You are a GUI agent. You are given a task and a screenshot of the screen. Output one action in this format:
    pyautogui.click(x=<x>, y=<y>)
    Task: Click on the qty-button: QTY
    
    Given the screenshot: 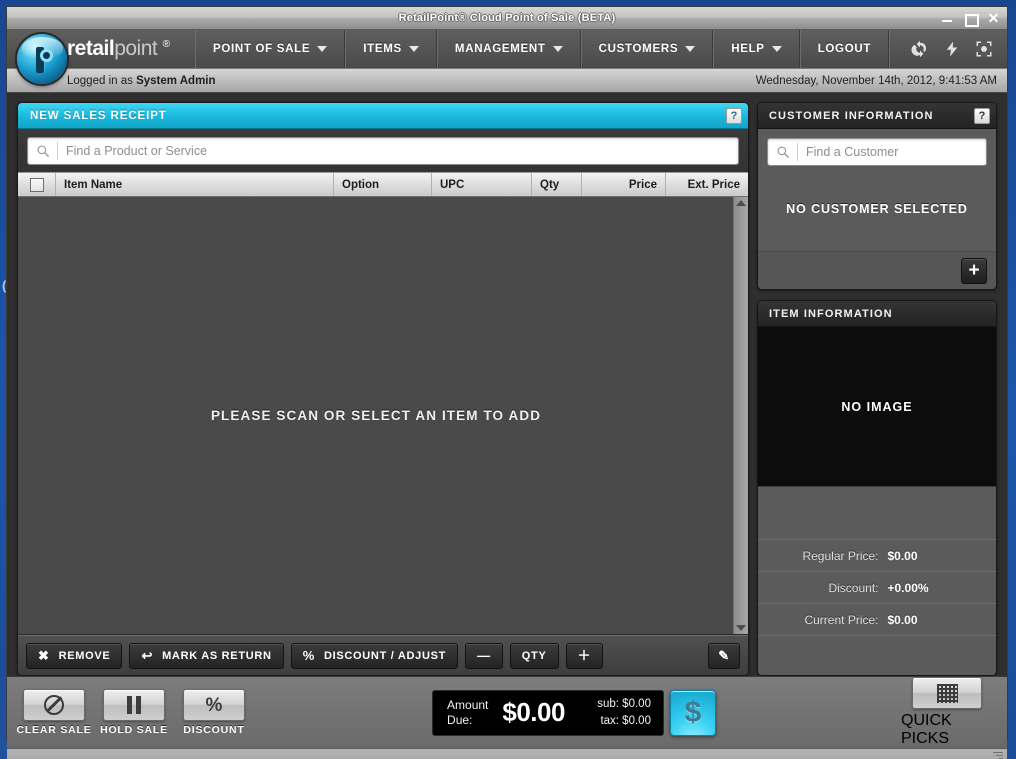 What is the action you would take?
    pyautogui.click(x=534, y=655)
    